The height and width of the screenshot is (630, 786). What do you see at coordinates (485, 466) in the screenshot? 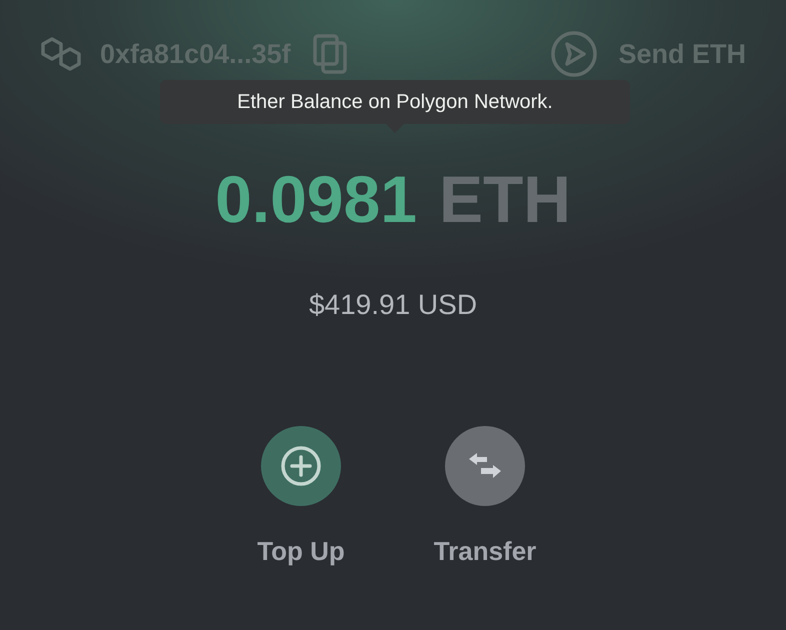
I see `transfer-arrows-icon` at bounding box center [485, 466].